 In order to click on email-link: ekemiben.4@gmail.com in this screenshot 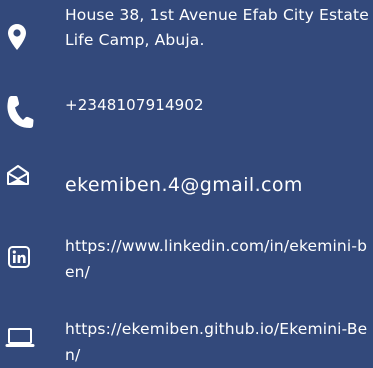, I will do `click(218, 185)`.